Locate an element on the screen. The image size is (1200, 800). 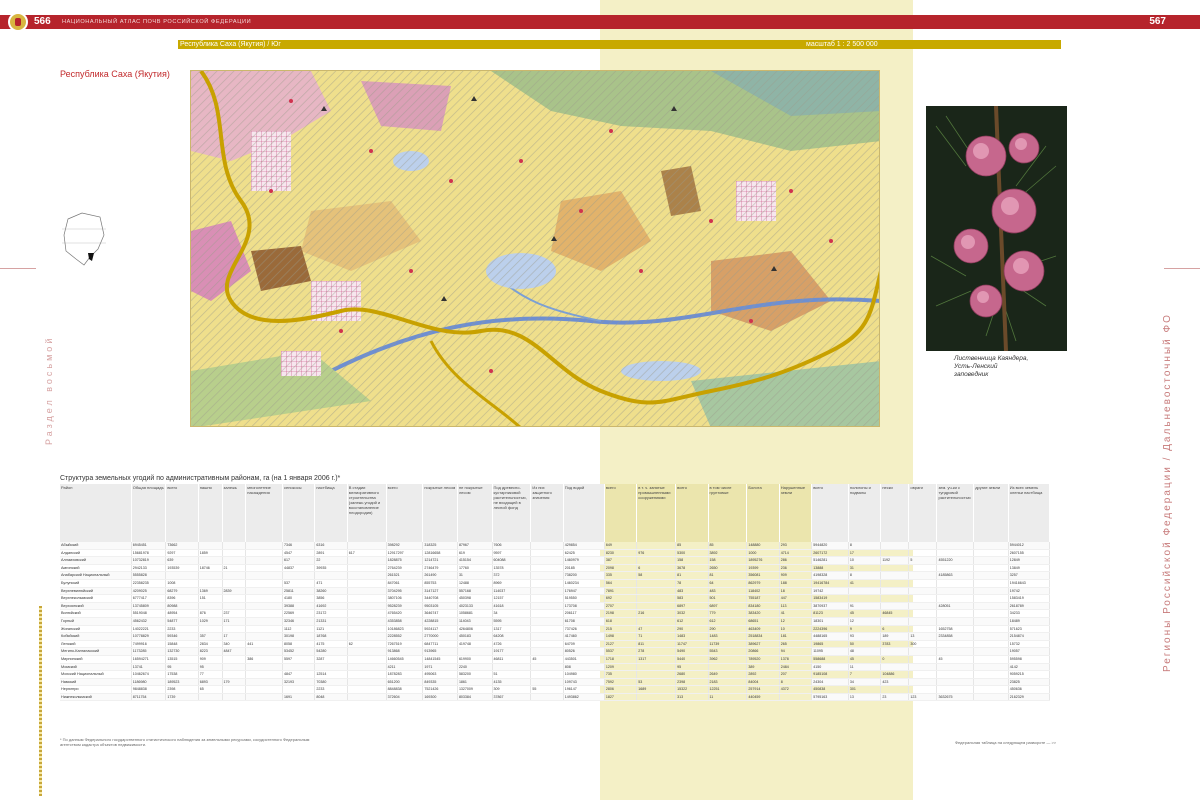
table-cell: 4135 is located at coordinates (512, 682).